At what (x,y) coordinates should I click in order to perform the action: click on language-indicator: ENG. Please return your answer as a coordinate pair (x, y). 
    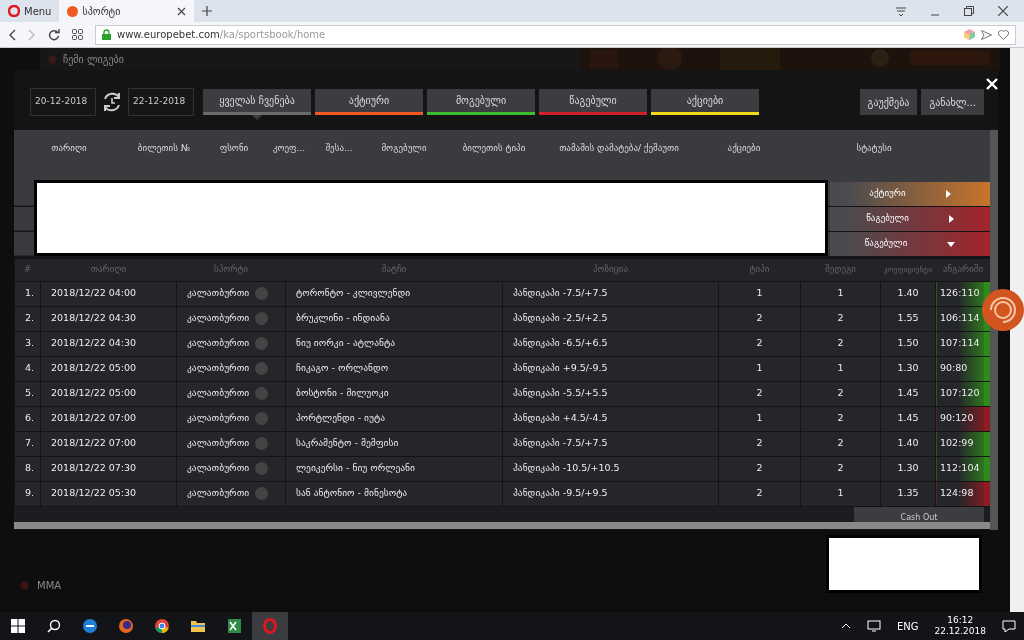
    Looking at the image, I should click on (907, 626).